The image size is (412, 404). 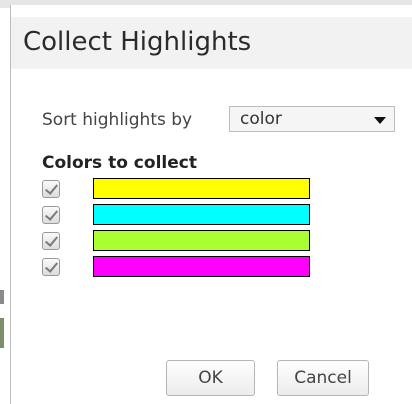 What do you see at coordinates (312, 119) in the screenshot?
I see `sort-select: color` at bounding box center [312, 119].